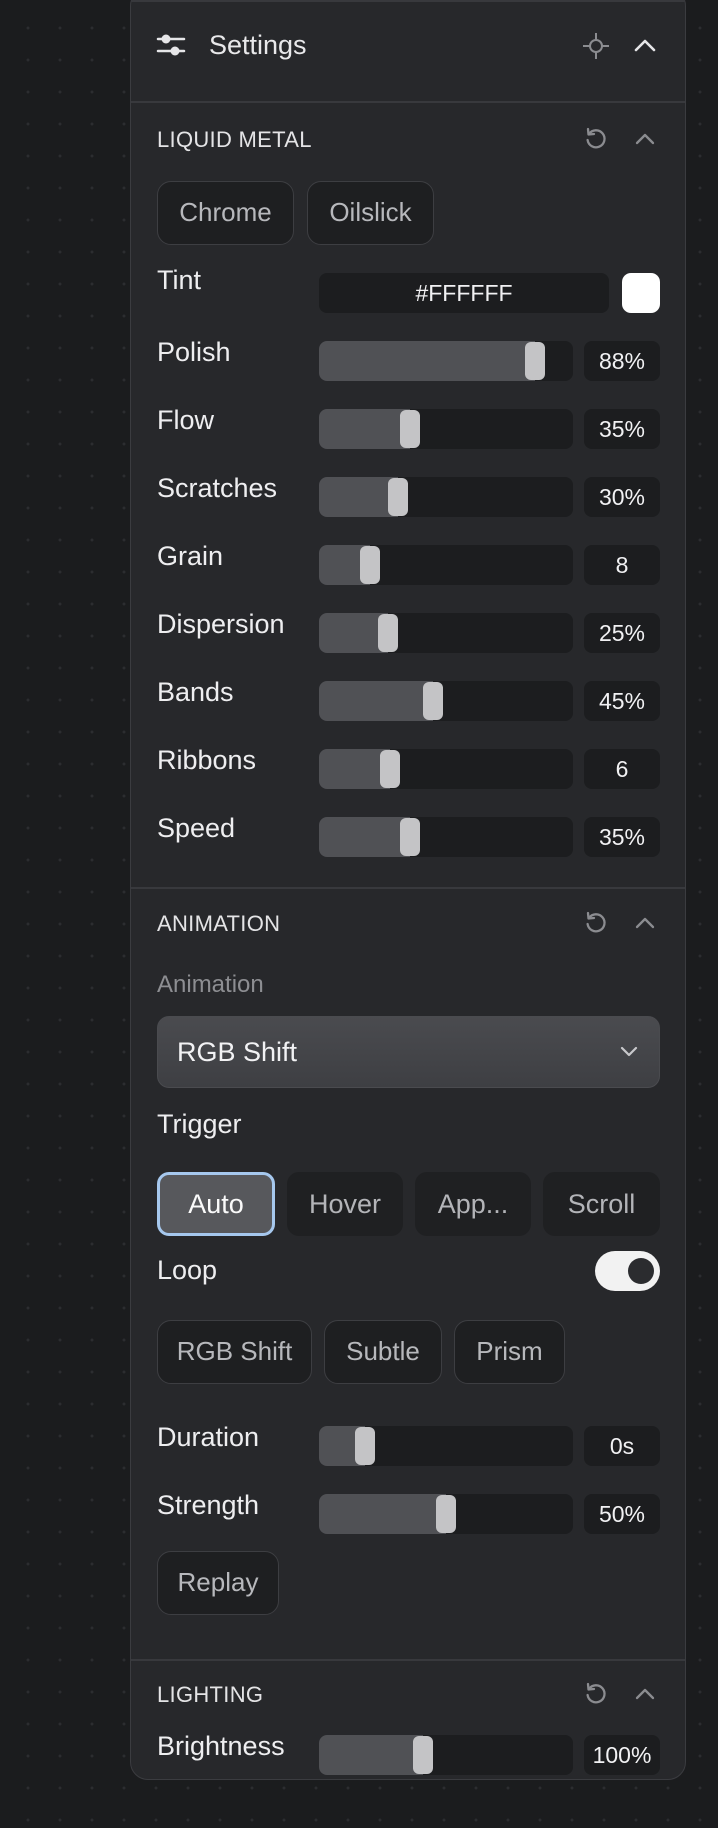  Describe the element at coordinates (365, 429) in the screenshot. I see `flow-slider-fill` at that location.